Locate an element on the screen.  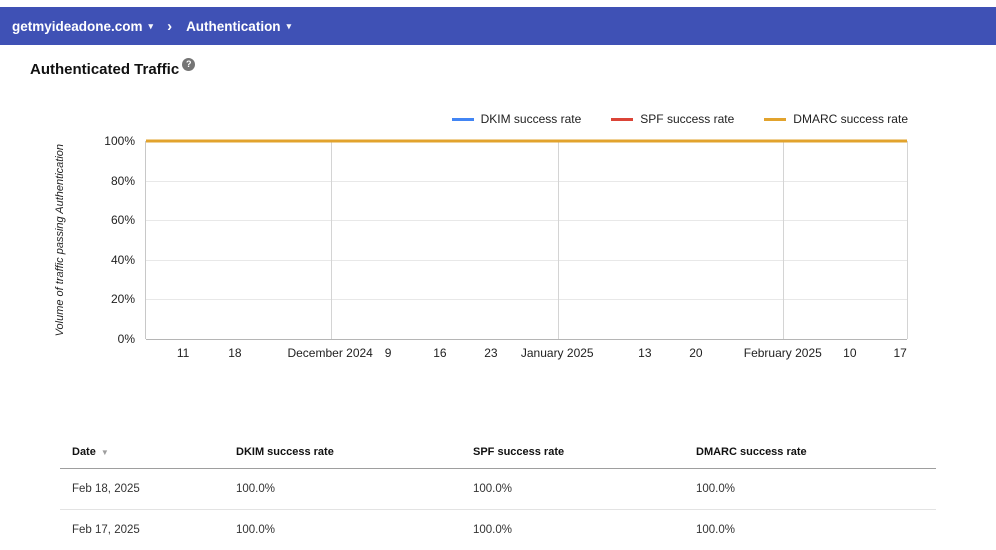
column-header: Date ▼ is located at coordinates (154, 452).